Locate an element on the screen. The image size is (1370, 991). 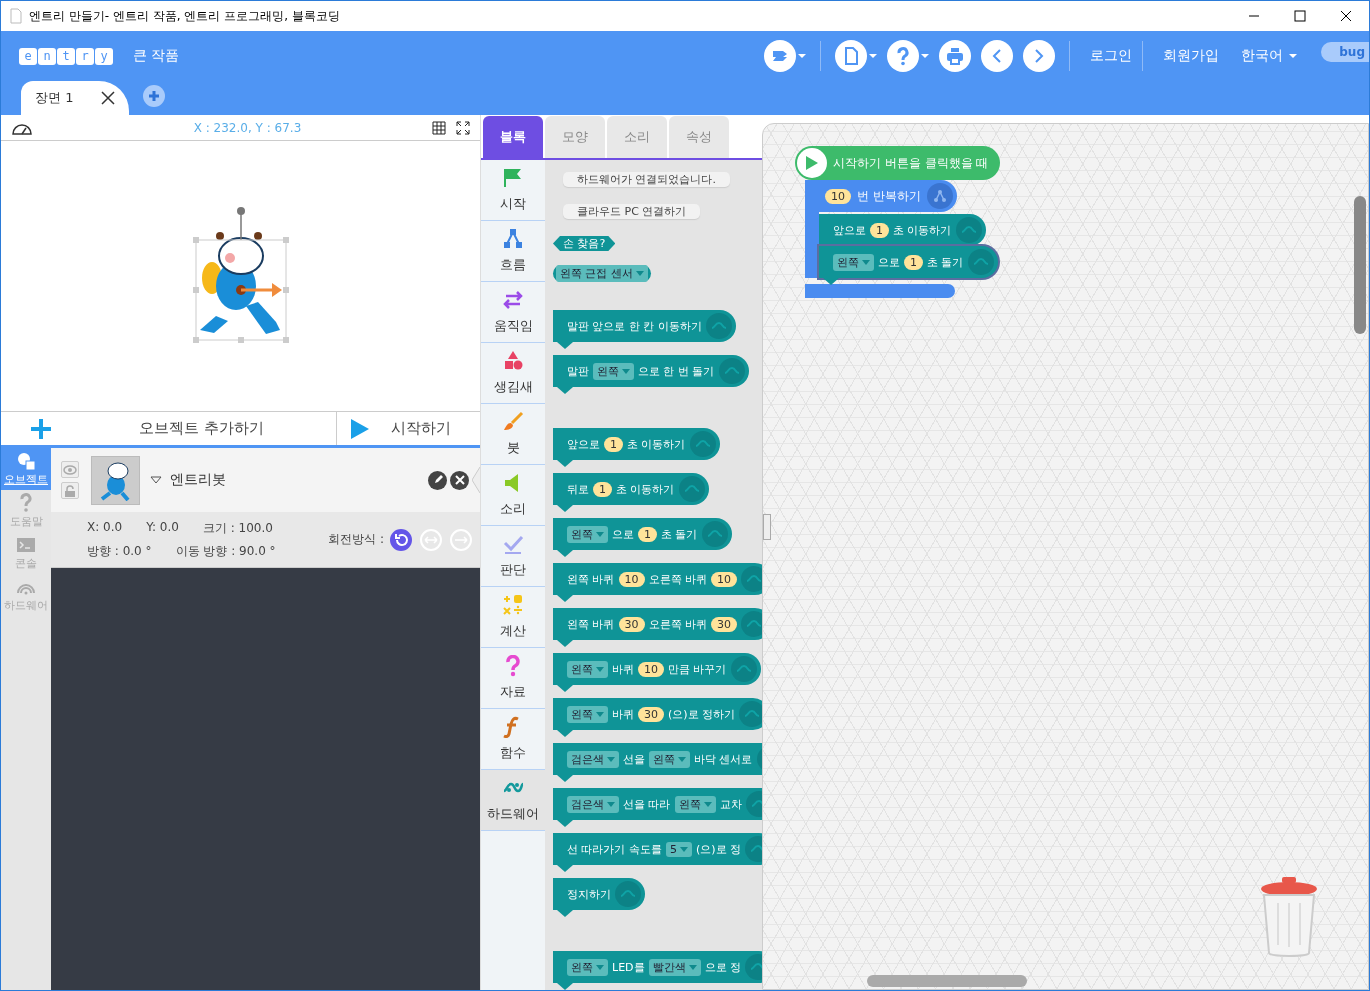
delete-button is located at coordinates (459, 480).